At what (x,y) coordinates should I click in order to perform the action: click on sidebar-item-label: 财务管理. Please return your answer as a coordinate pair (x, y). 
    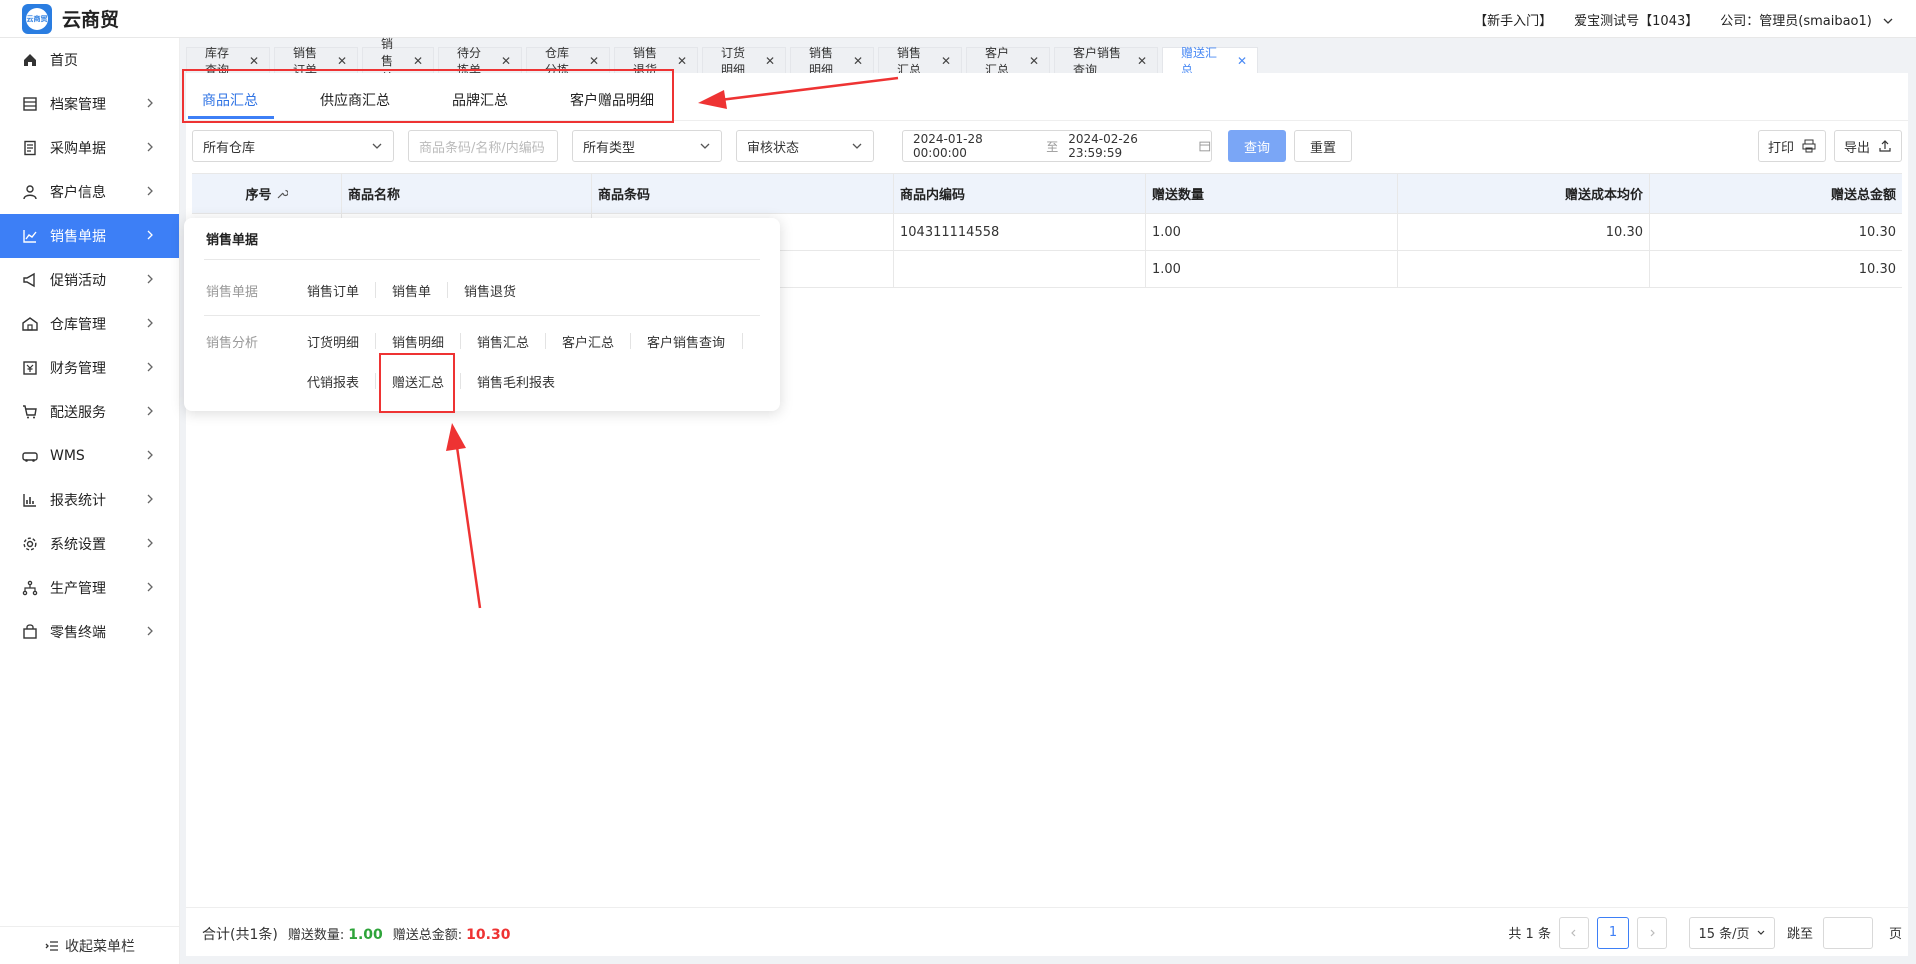
    Looking at the image, I should click on (78, 369).